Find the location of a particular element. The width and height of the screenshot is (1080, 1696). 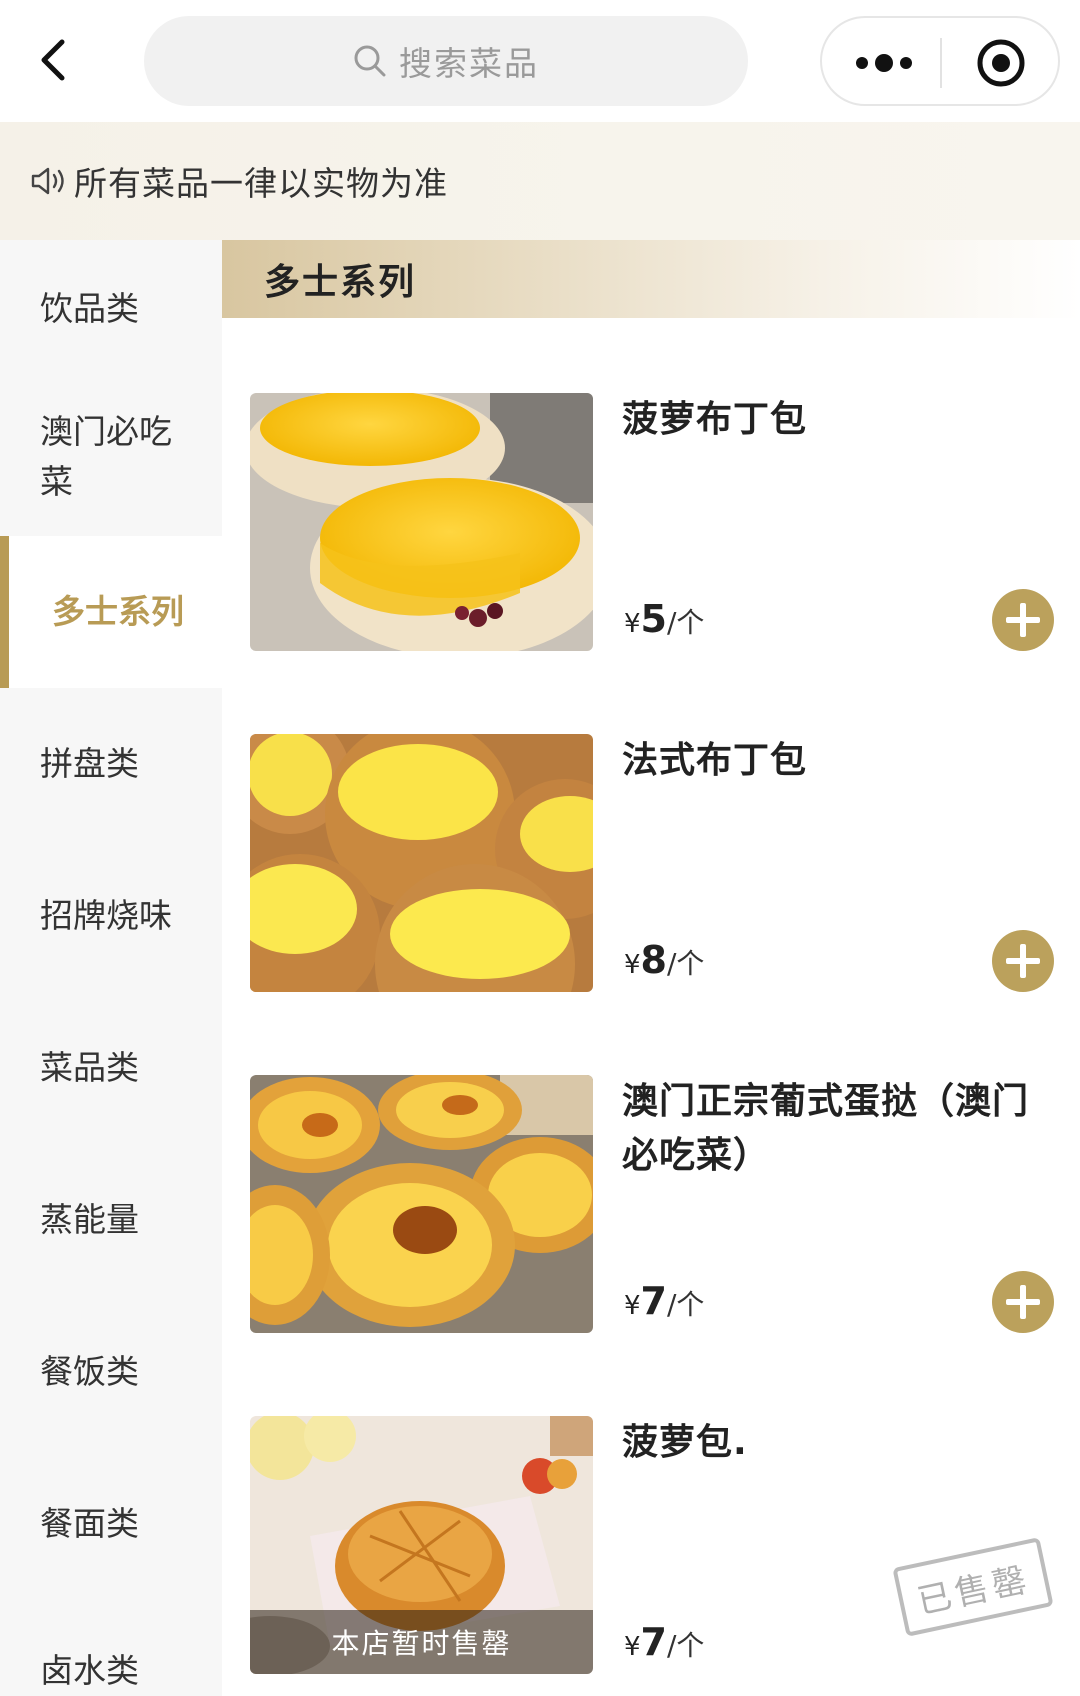

sidebar-item-roast-meats: 招牌烧味 is located at coordinates (111, 916).